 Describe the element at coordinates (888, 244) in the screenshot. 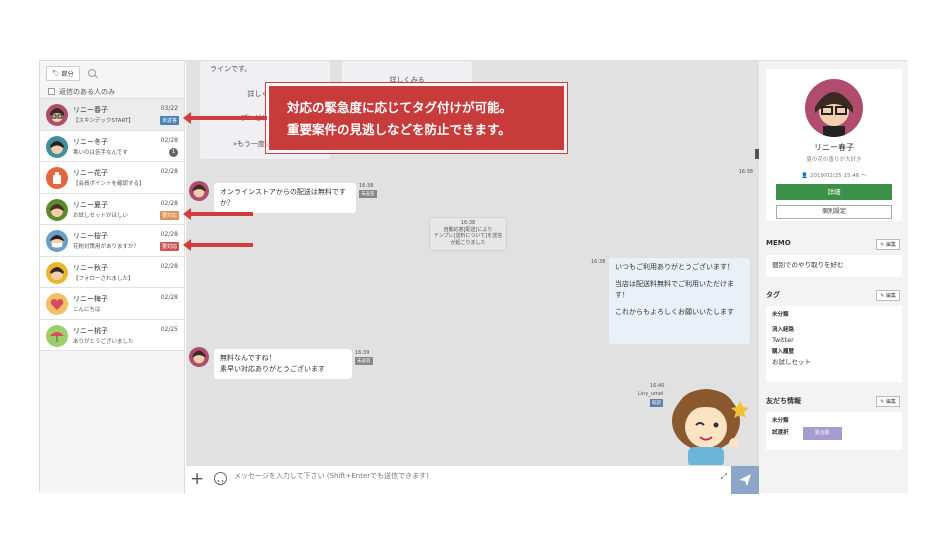

I see `memo-edit-button: ✎ 編集` at that location.